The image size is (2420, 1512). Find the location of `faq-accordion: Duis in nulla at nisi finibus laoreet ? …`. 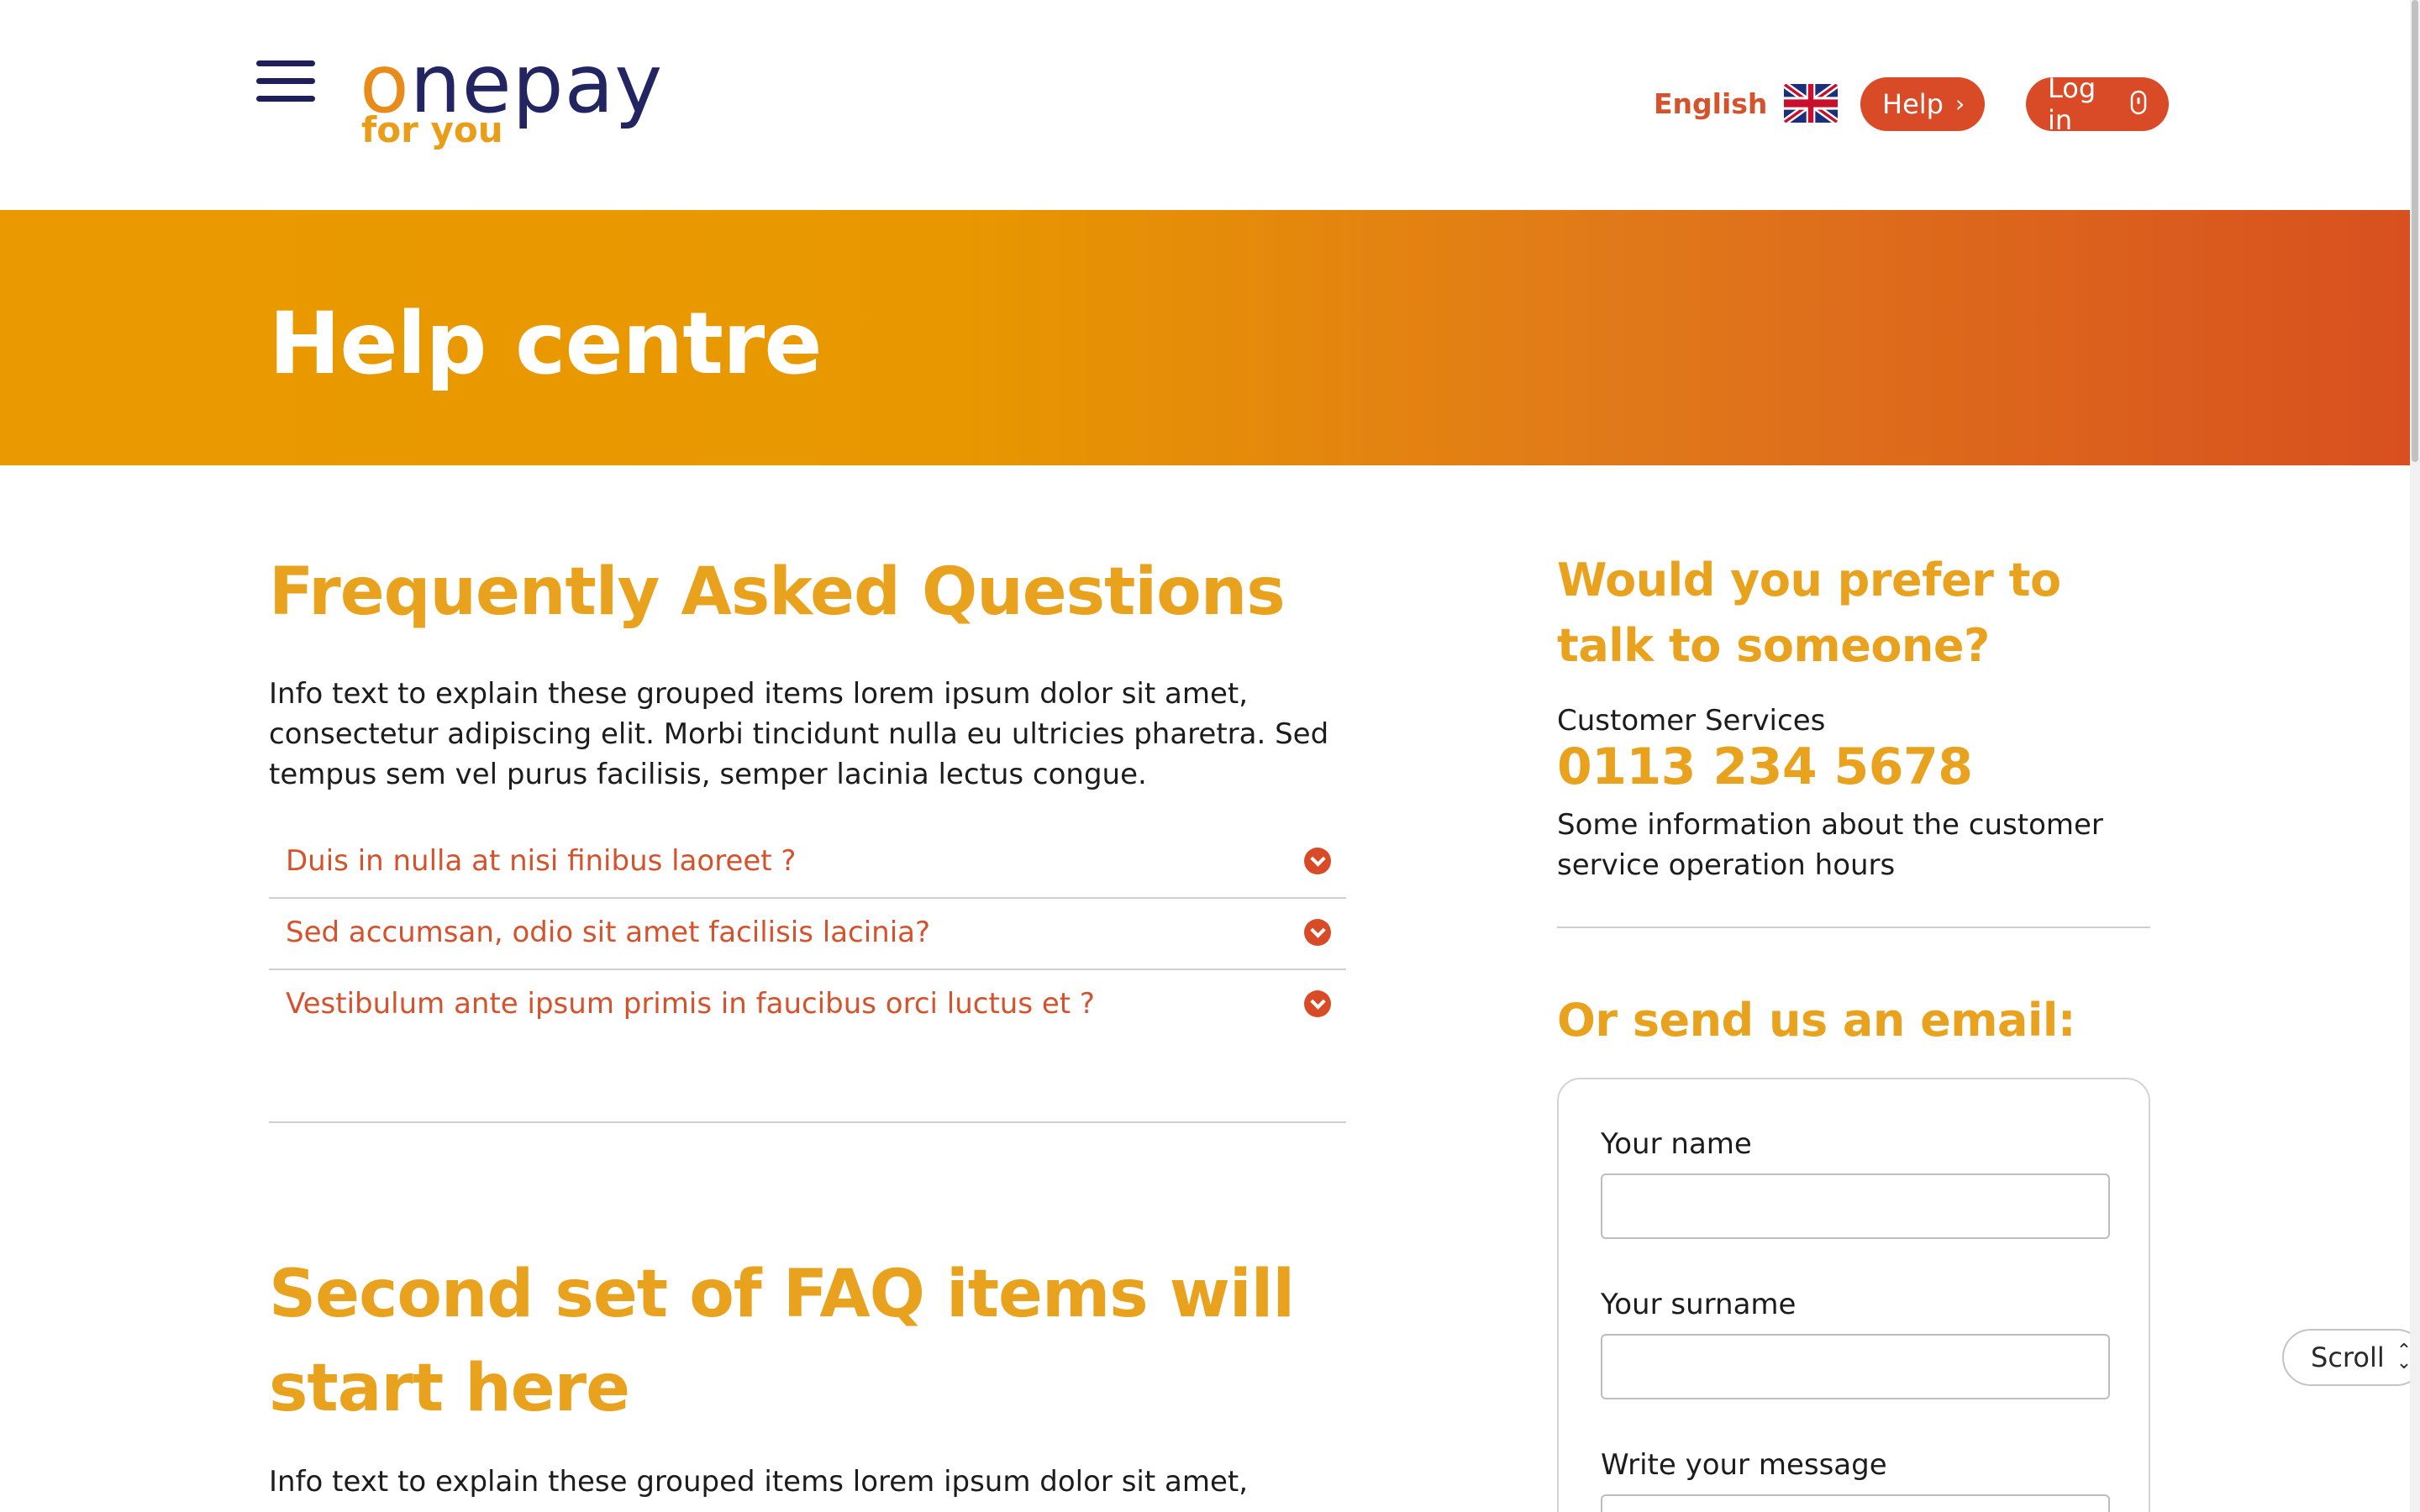

faq-accordion: Duis in nulla at nisi finibus laoreet ? … is located at coordinates (808, 934).